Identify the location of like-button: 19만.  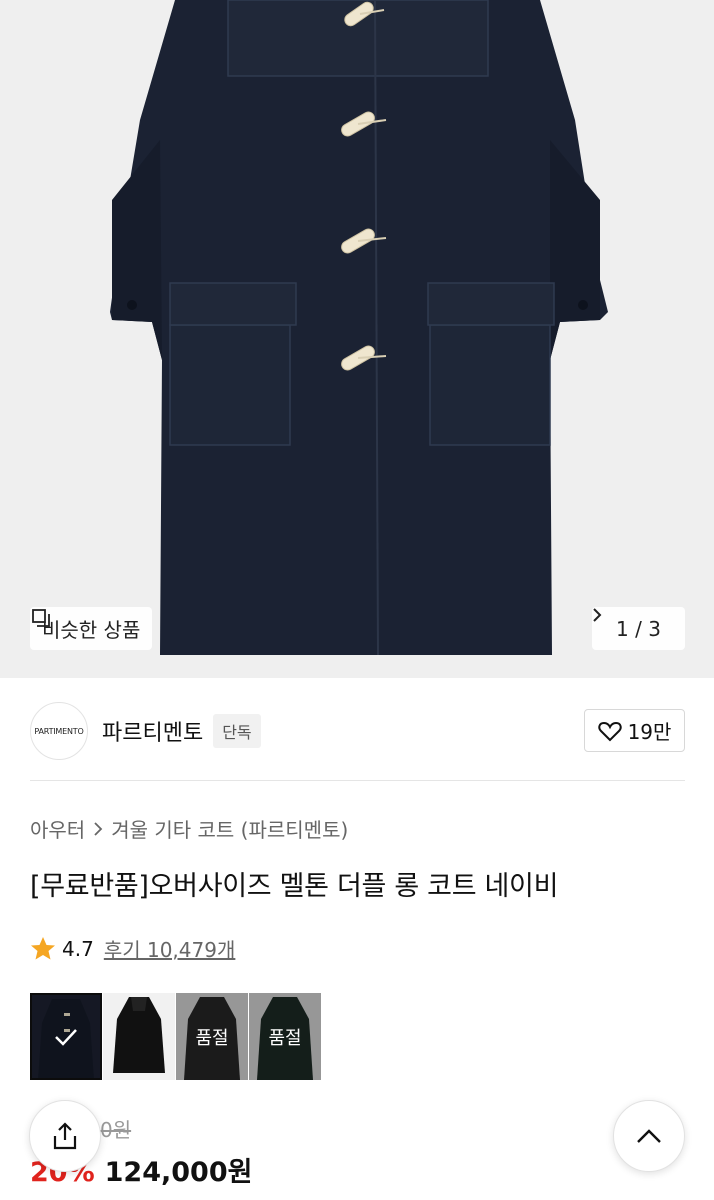
(634, 730).